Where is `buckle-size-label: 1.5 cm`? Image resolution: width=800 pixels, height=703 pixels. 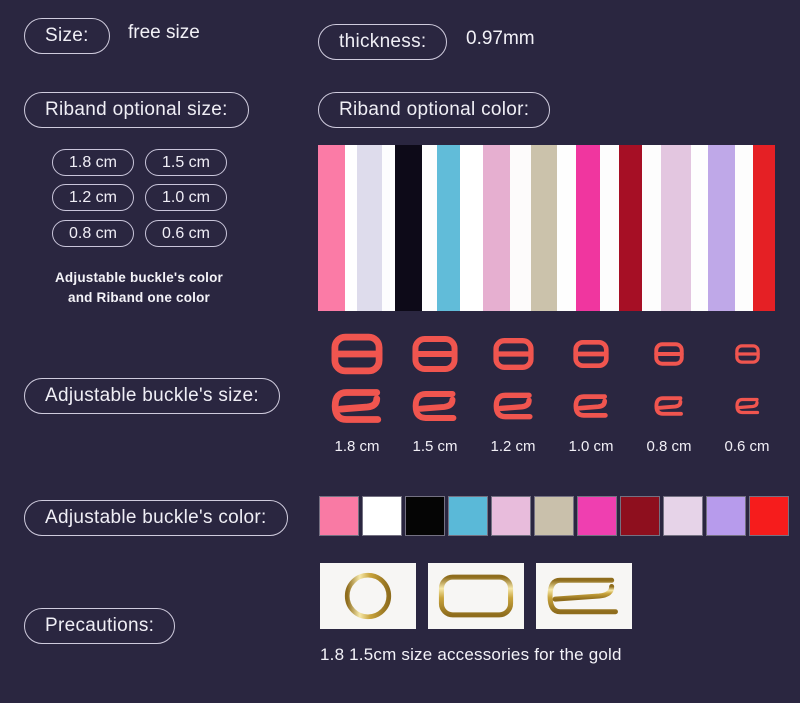 buckle-size-label: 1.5 cm is located at coordinates (435, 446).